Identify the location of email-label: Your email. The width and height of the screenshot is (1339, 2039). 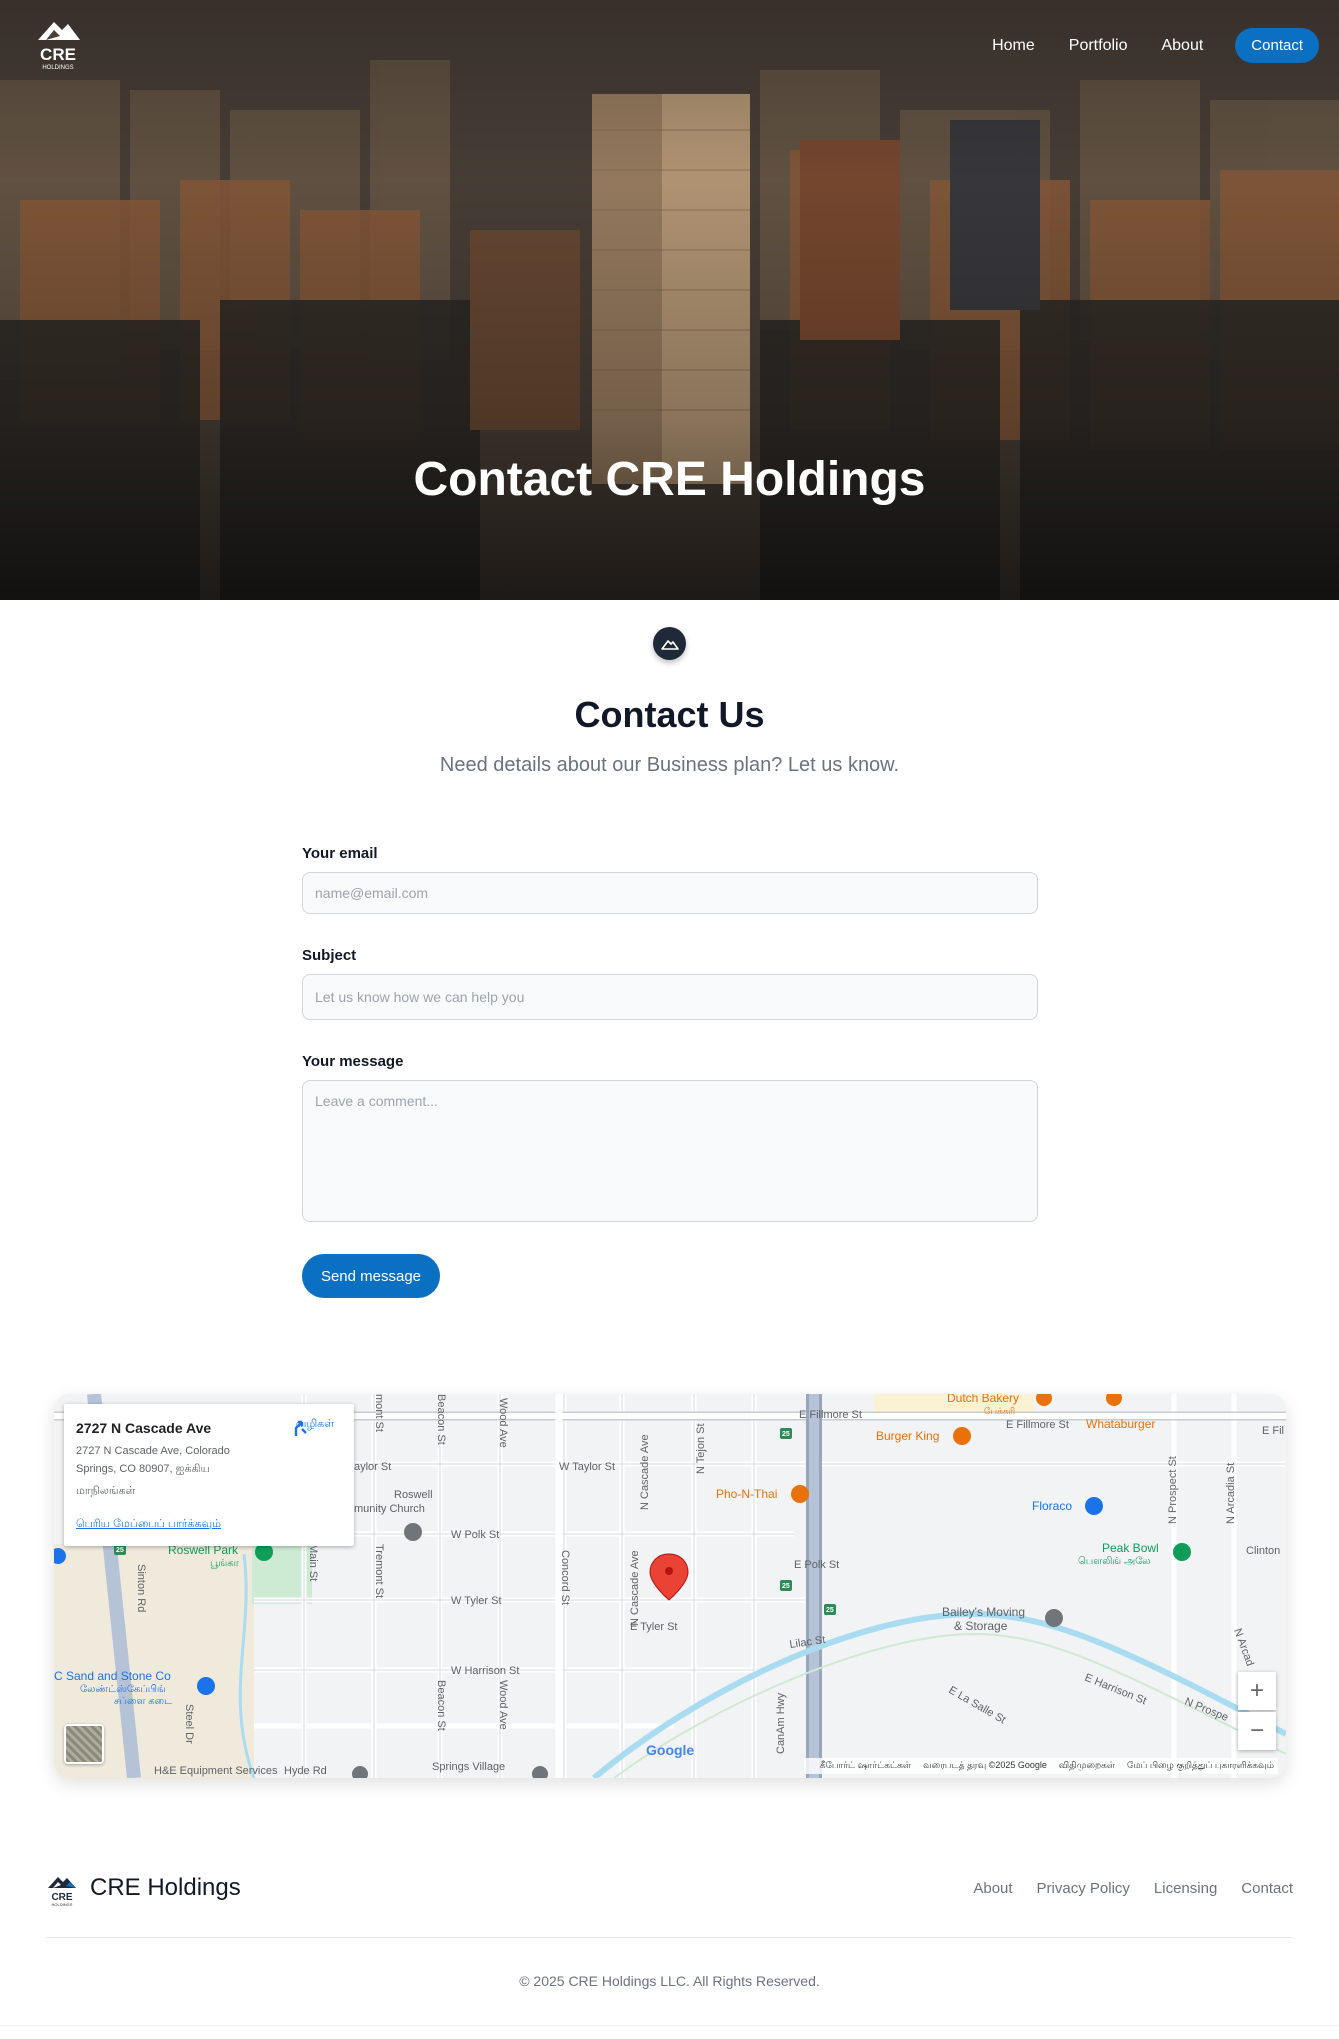
(340, 853).